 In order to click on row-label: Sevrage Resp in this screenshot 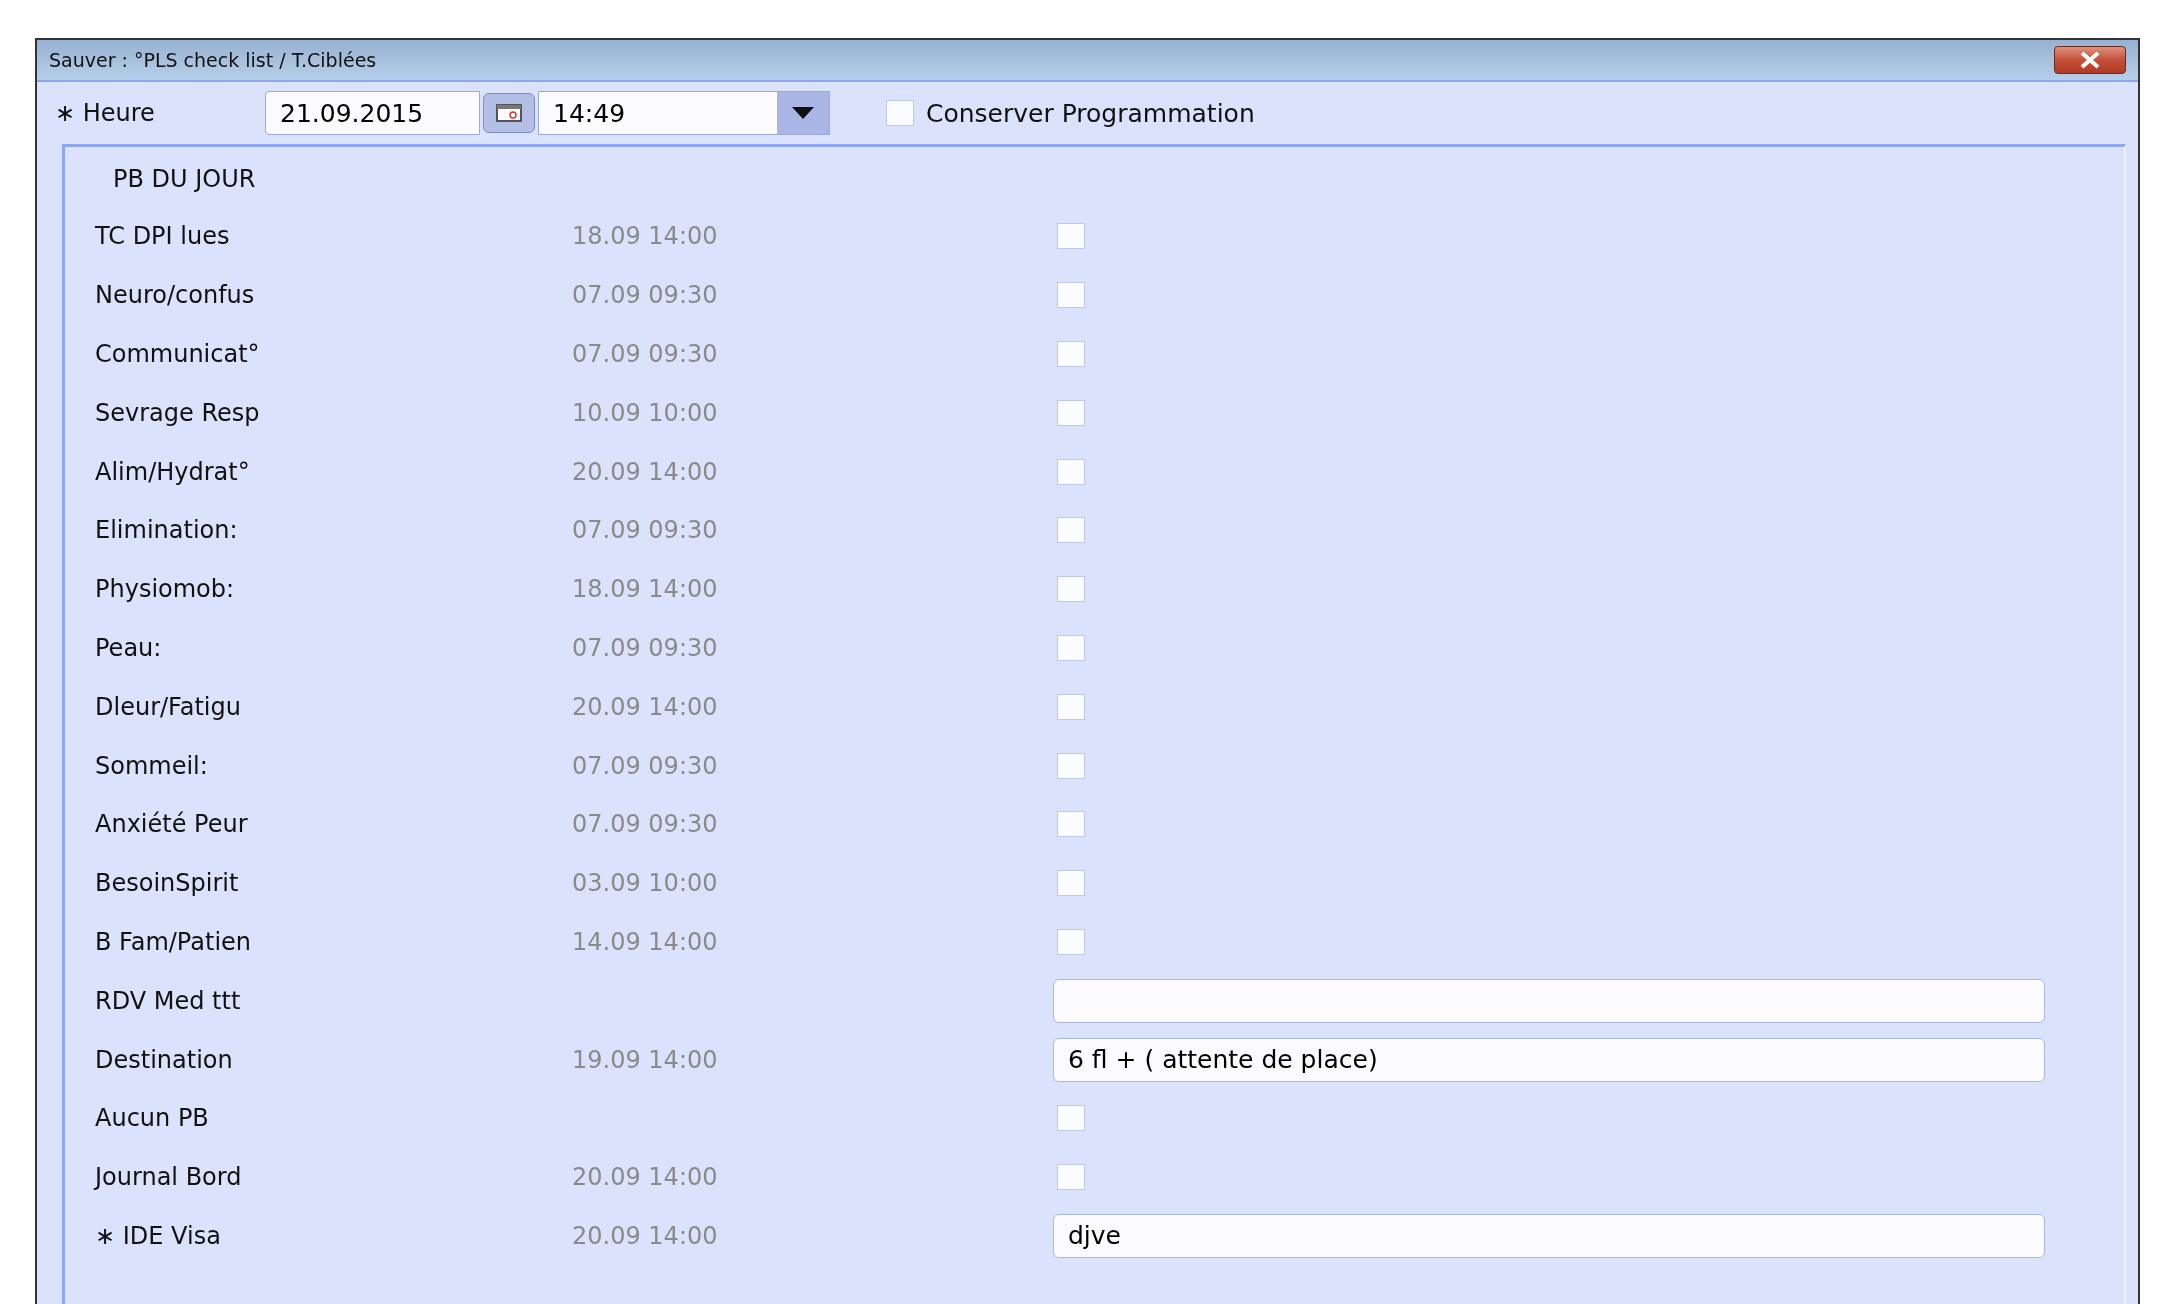, I will do `click(178, 412)`.